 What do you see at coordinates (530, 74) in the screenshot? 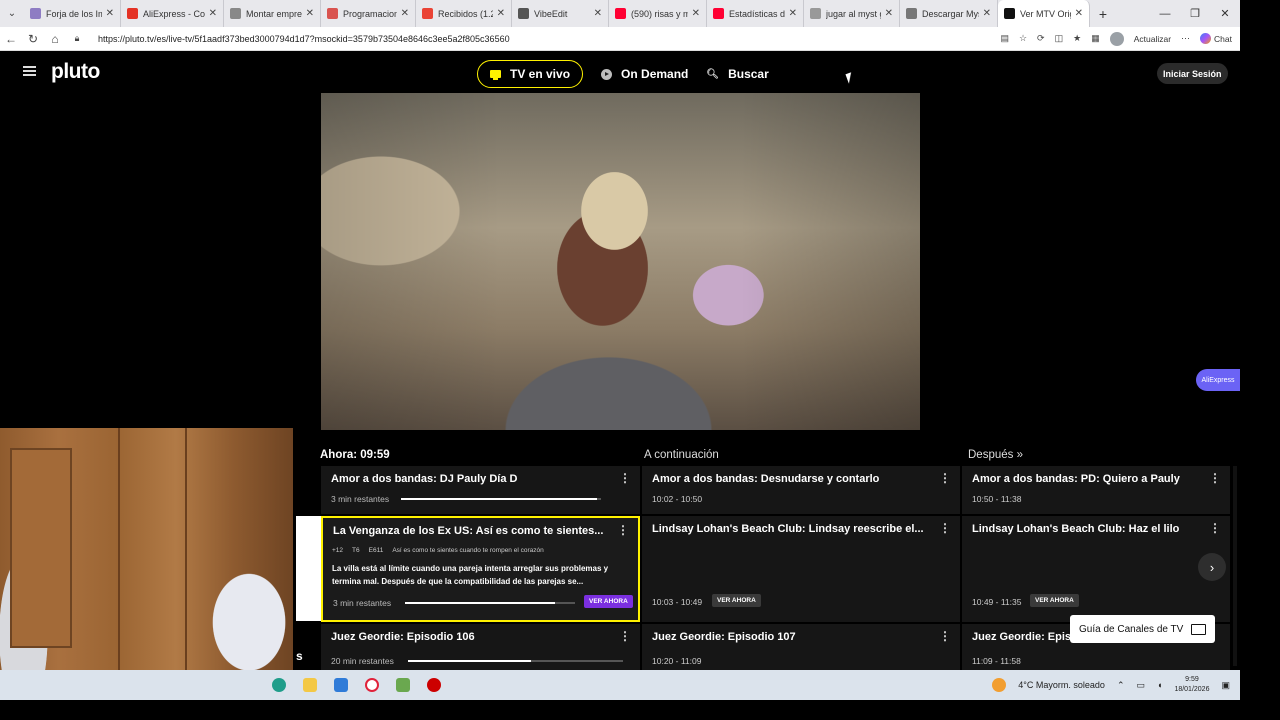
I see `nav-live-tv: TV en vivo` at bounding box center [530, 74].